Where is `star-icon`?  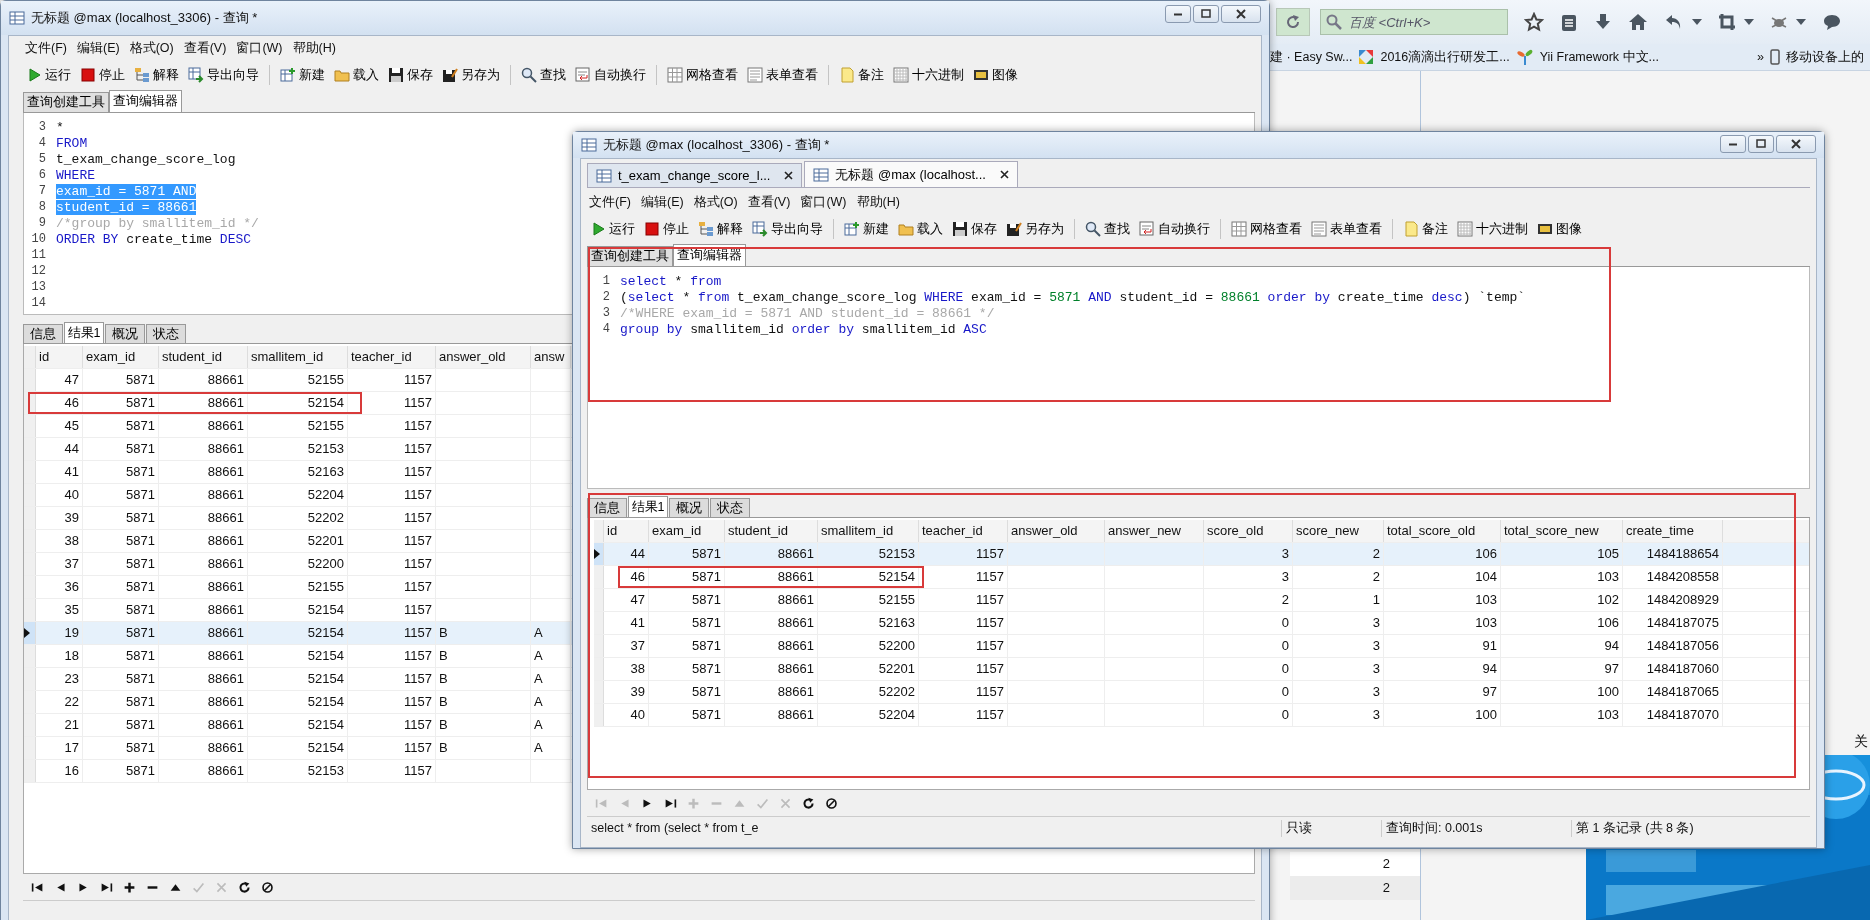 star-icon is located at coordinates (1534, 22).